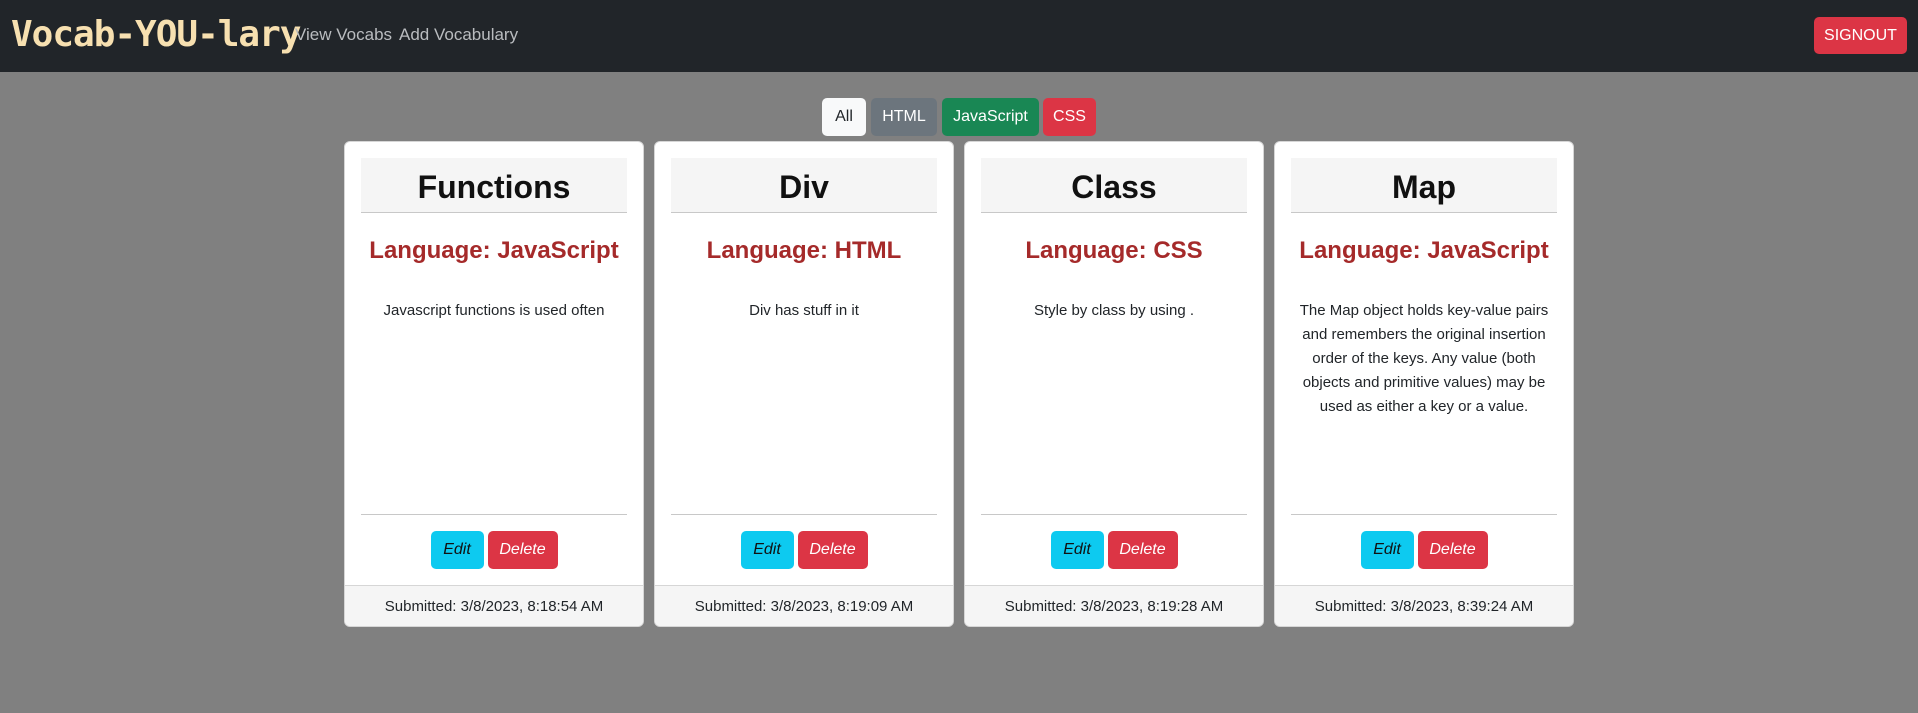  What do you see at coordinates (458, 35) in the screenshot?
I see `nav-link-add-vocabulary: Add Vocabulary` at bounding box center [458, 35].